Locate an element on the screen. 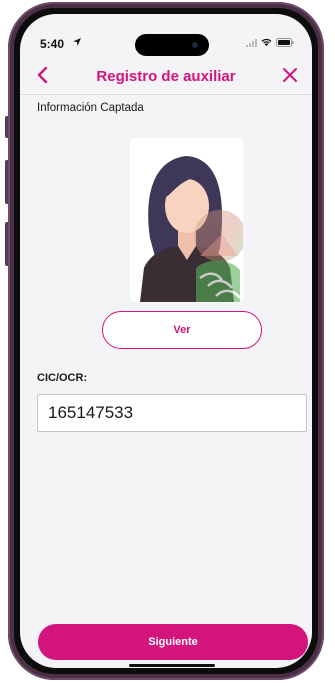  captured-id-photo is located at coordinates (186, 220).